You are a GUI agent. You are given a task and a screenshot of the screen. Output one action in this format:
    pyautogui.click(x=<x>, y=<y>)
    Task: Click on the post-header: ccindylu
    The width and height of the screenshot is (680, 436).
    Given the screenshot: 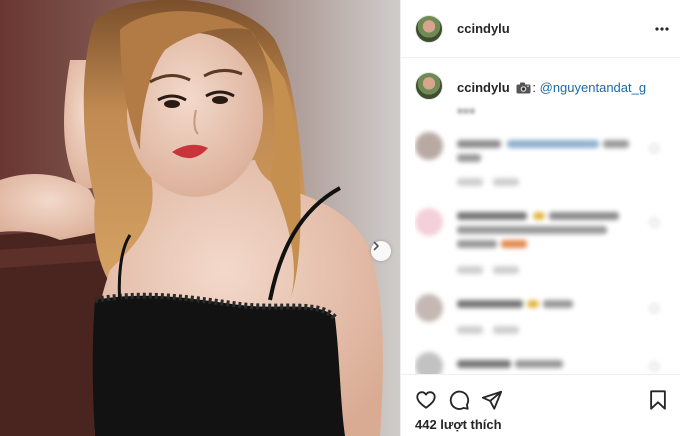 What is the action you would take?
    pyautogui.click(x=540, y=29)
    